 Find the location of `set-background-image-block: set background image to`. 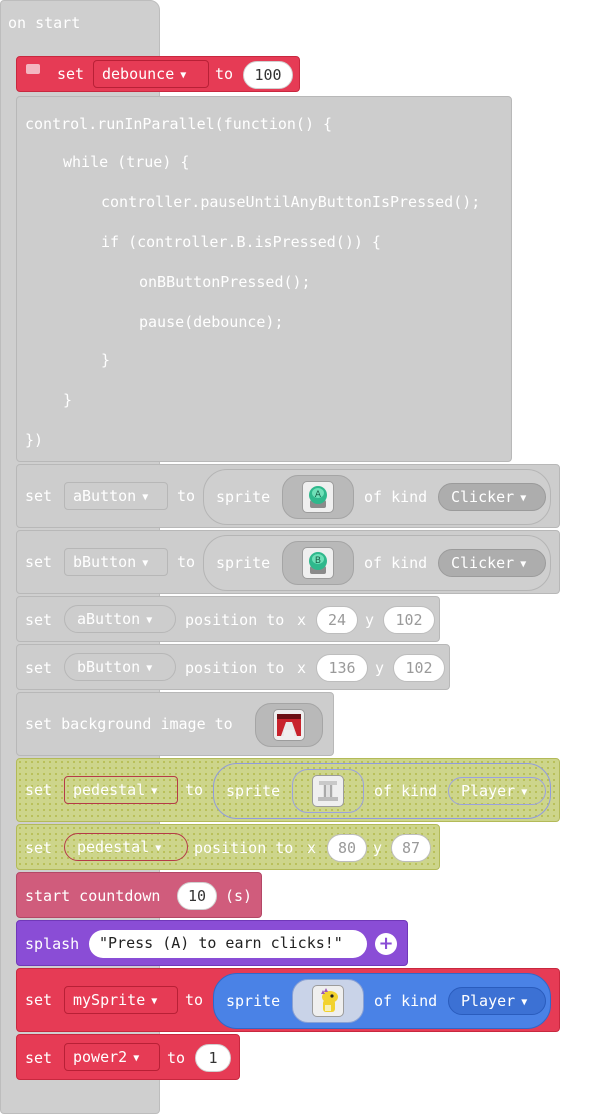

set-background-image-block: set background image to is located at coordinates (175, 724).